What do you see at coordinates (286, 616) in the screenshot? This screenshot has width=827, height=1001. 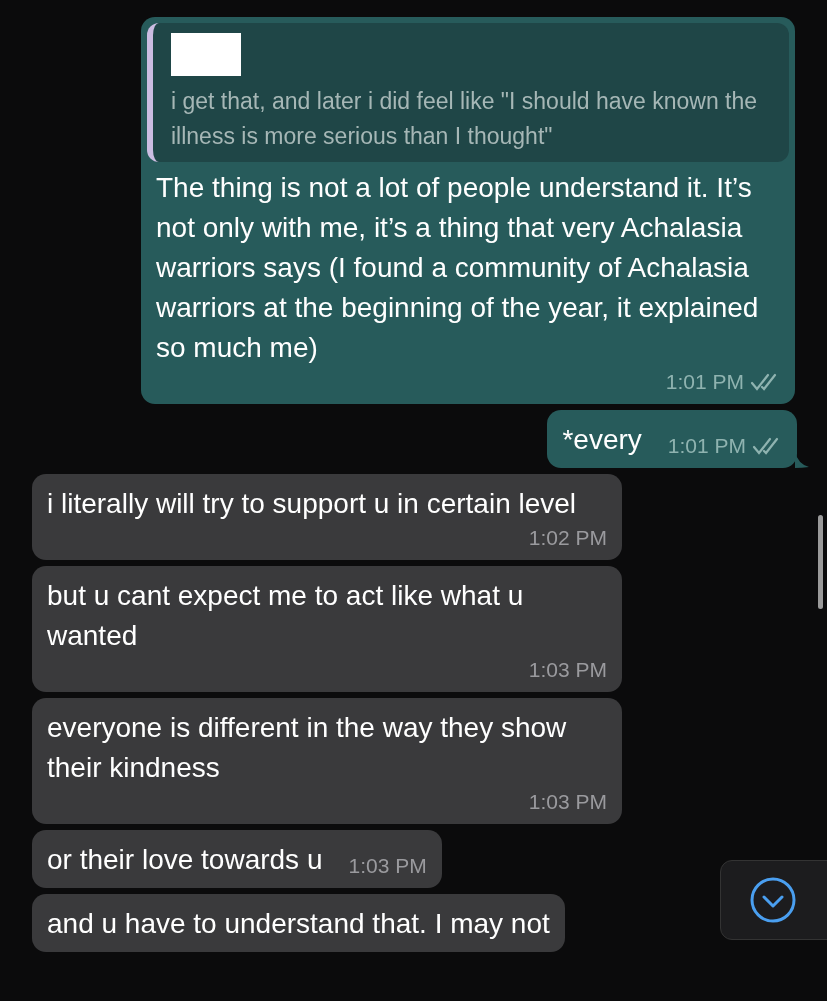 I see `message-text: but u cant expect me to act like what u wanted` at bounding box center [286, 616].